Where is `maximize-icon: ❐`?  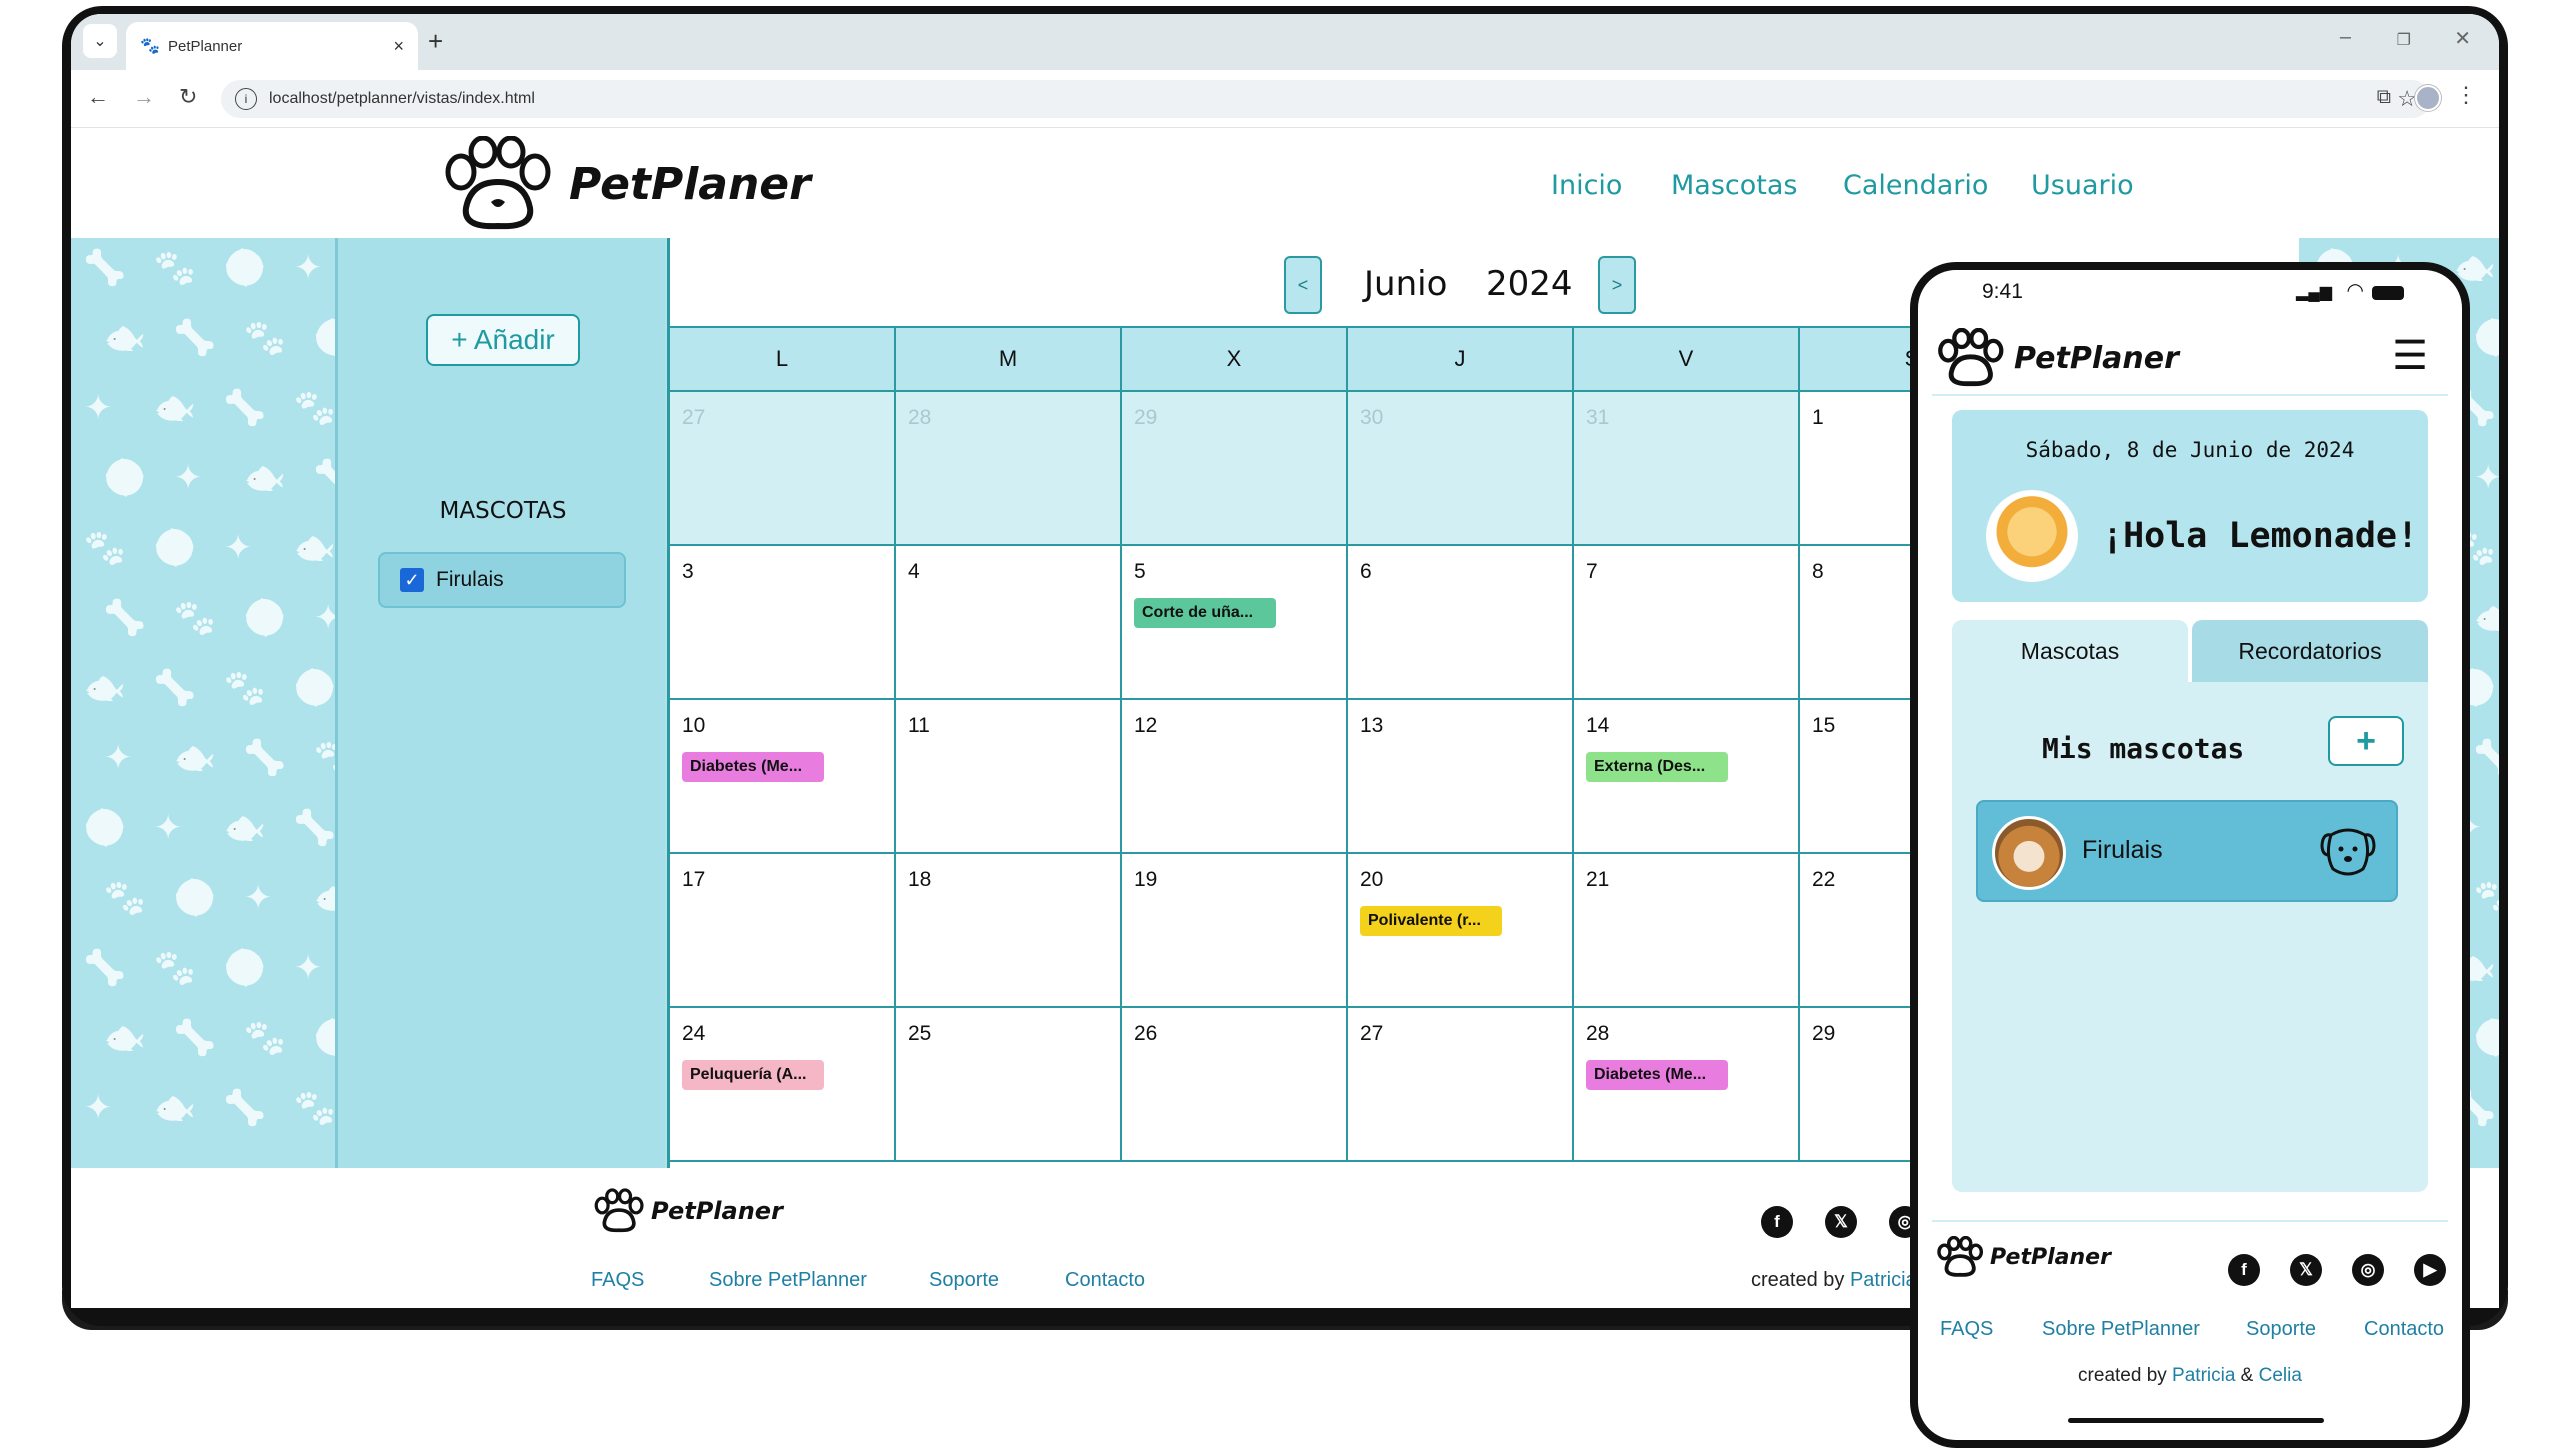 maximize-icon: ❐ is located at coordinates (2404, 40).